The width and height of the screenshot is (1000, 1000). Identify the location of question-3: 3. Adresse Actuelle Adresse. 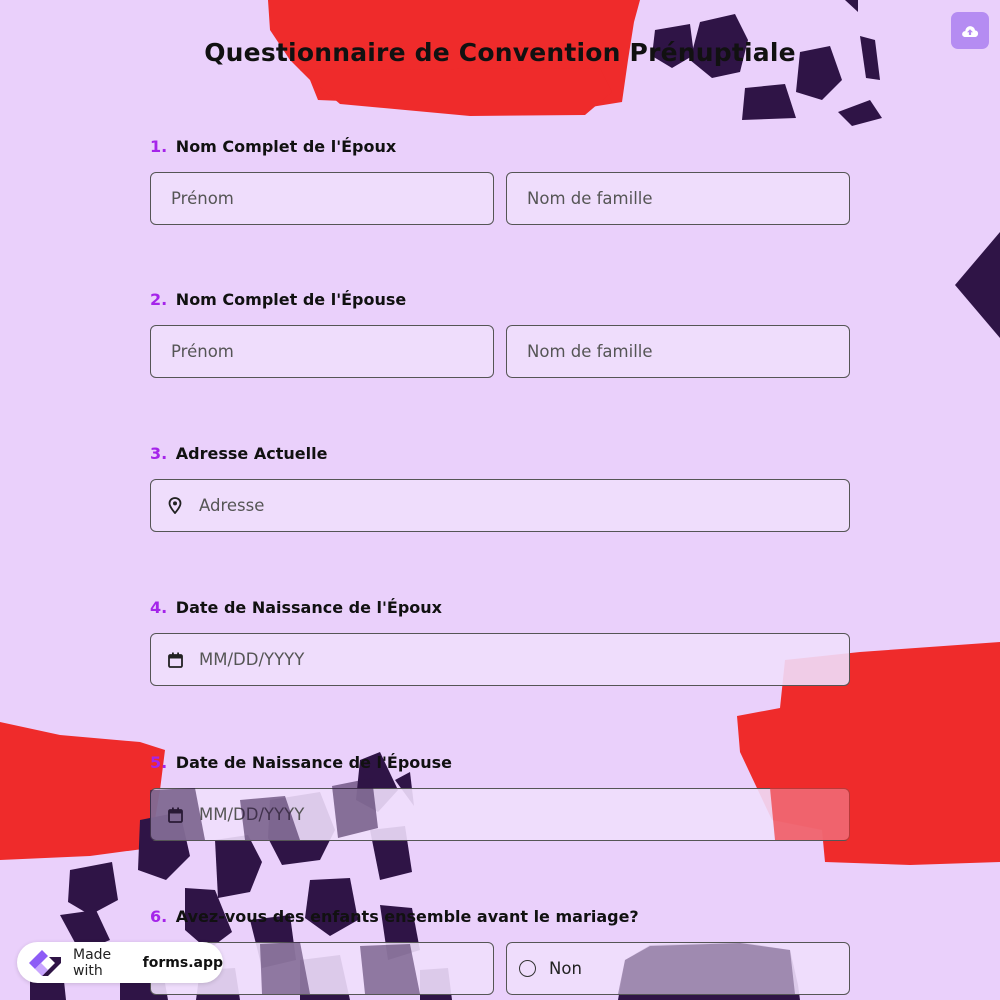
(500, 488).